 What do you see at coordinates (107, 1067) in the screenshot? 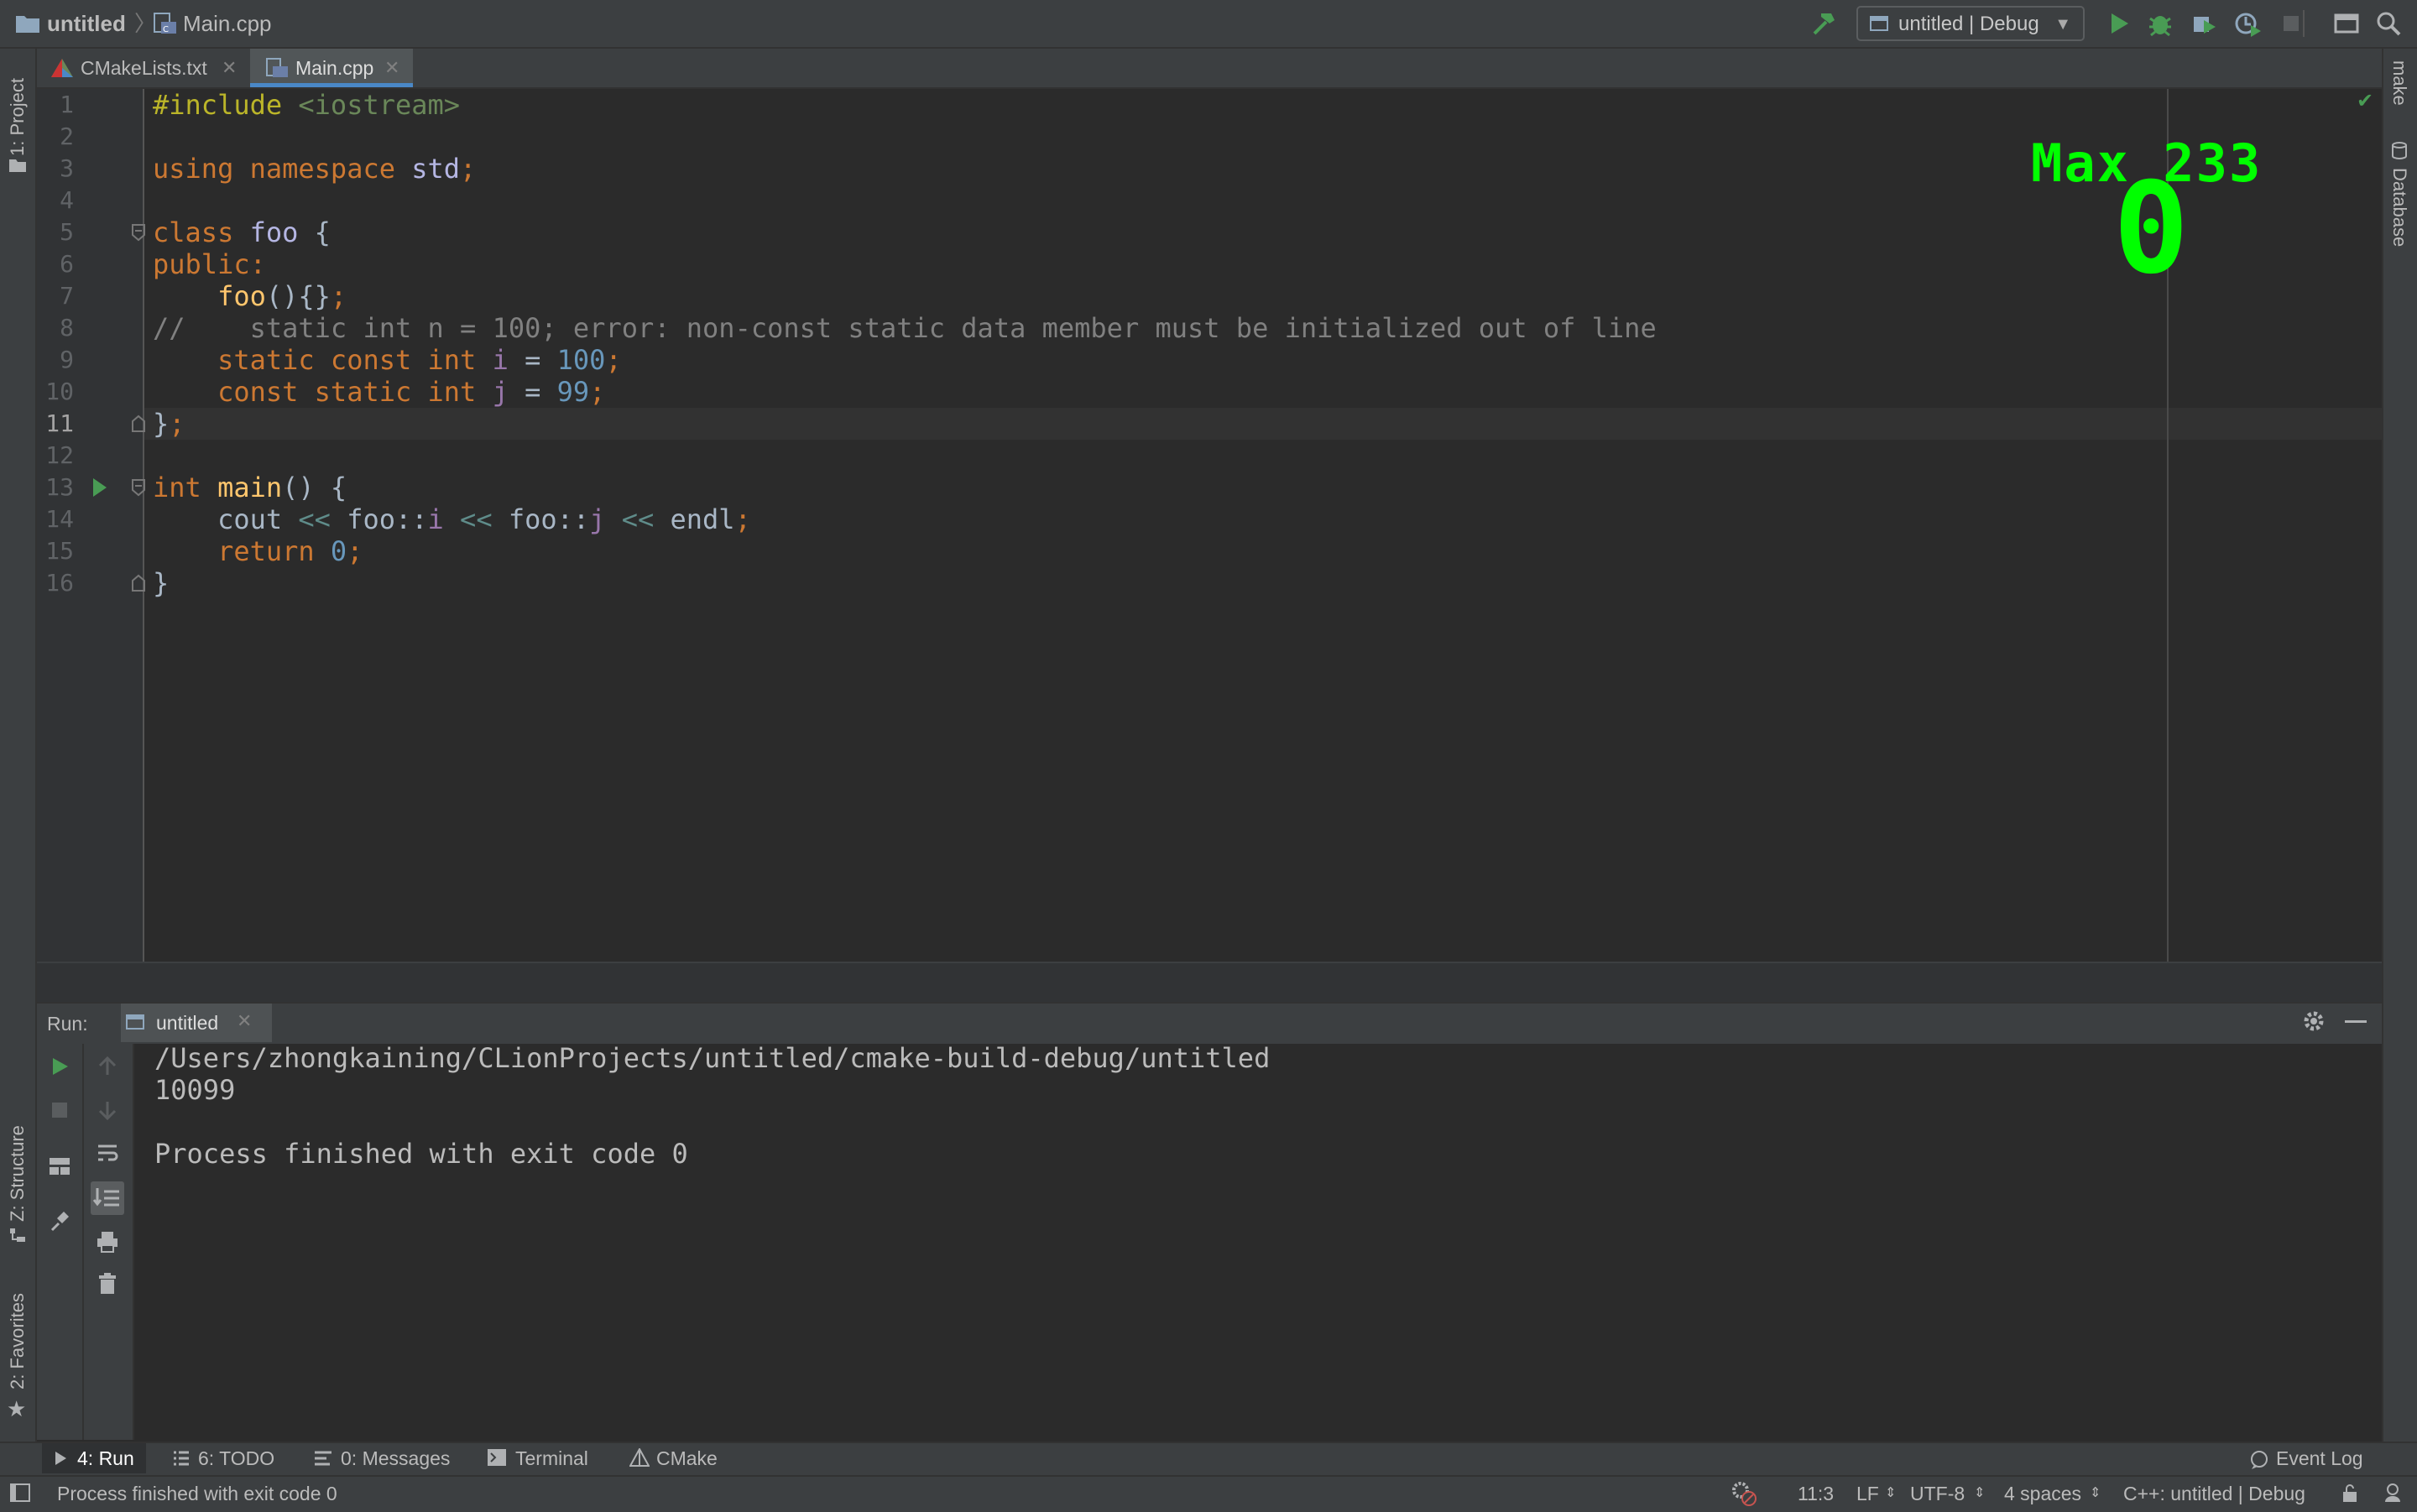
I see `arrow-up-icon` at bounding box center [107, 1067].